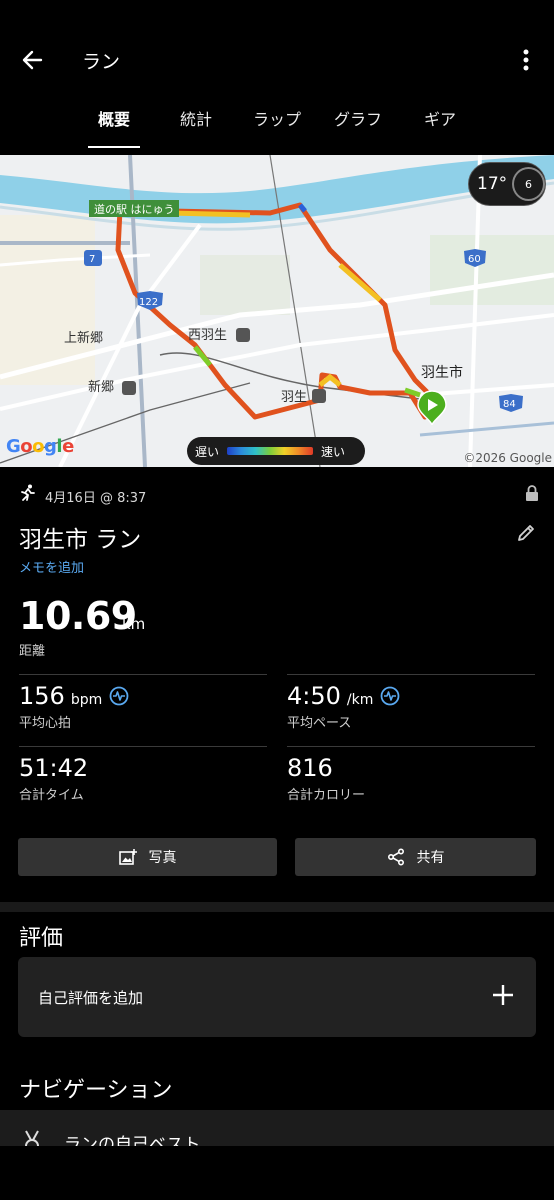 The height and width of the screenshot is (1200, 554). What do you see at coordinates (127, 857) in the screenshot?
I see `add-photo-icon` at bounding box center [127, 857].